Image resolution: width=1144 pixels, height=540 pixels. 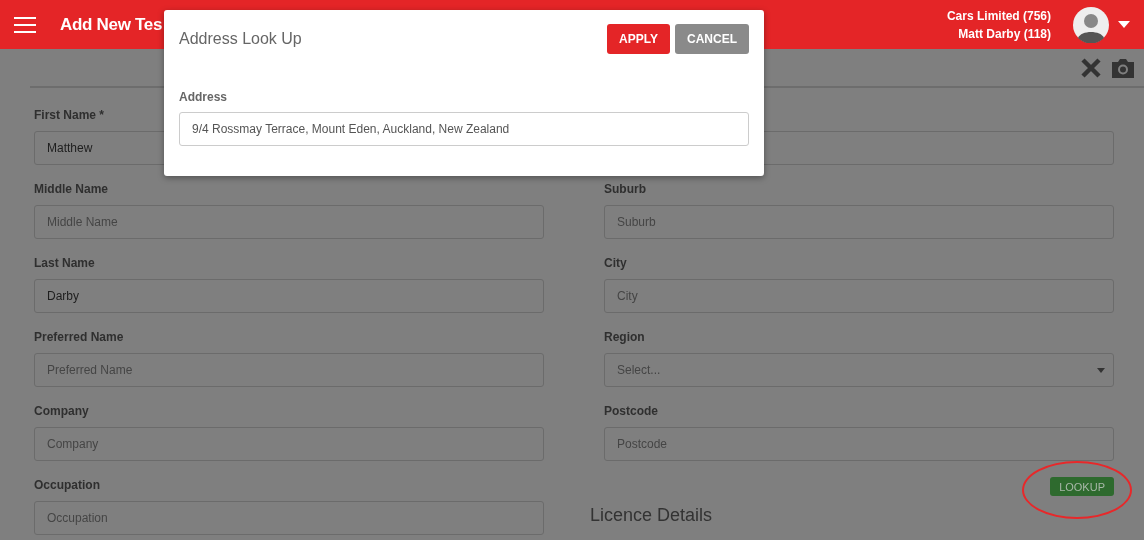 What do you see at coordinates (1004, 33) in the screenshot?
I see `user-name: Matt Darby (118)` at bounding box center [1004, 33].